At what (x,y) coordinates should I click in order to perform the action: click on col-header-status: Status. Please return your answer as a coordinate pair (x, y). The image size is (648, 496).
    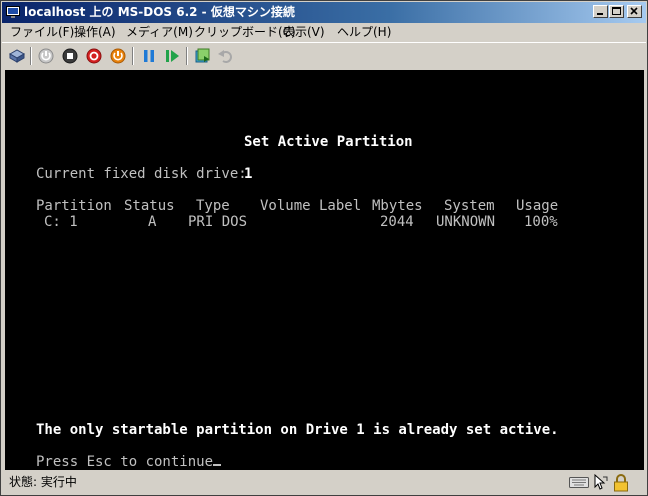
    Looking at the image, I should click on (149, 206).